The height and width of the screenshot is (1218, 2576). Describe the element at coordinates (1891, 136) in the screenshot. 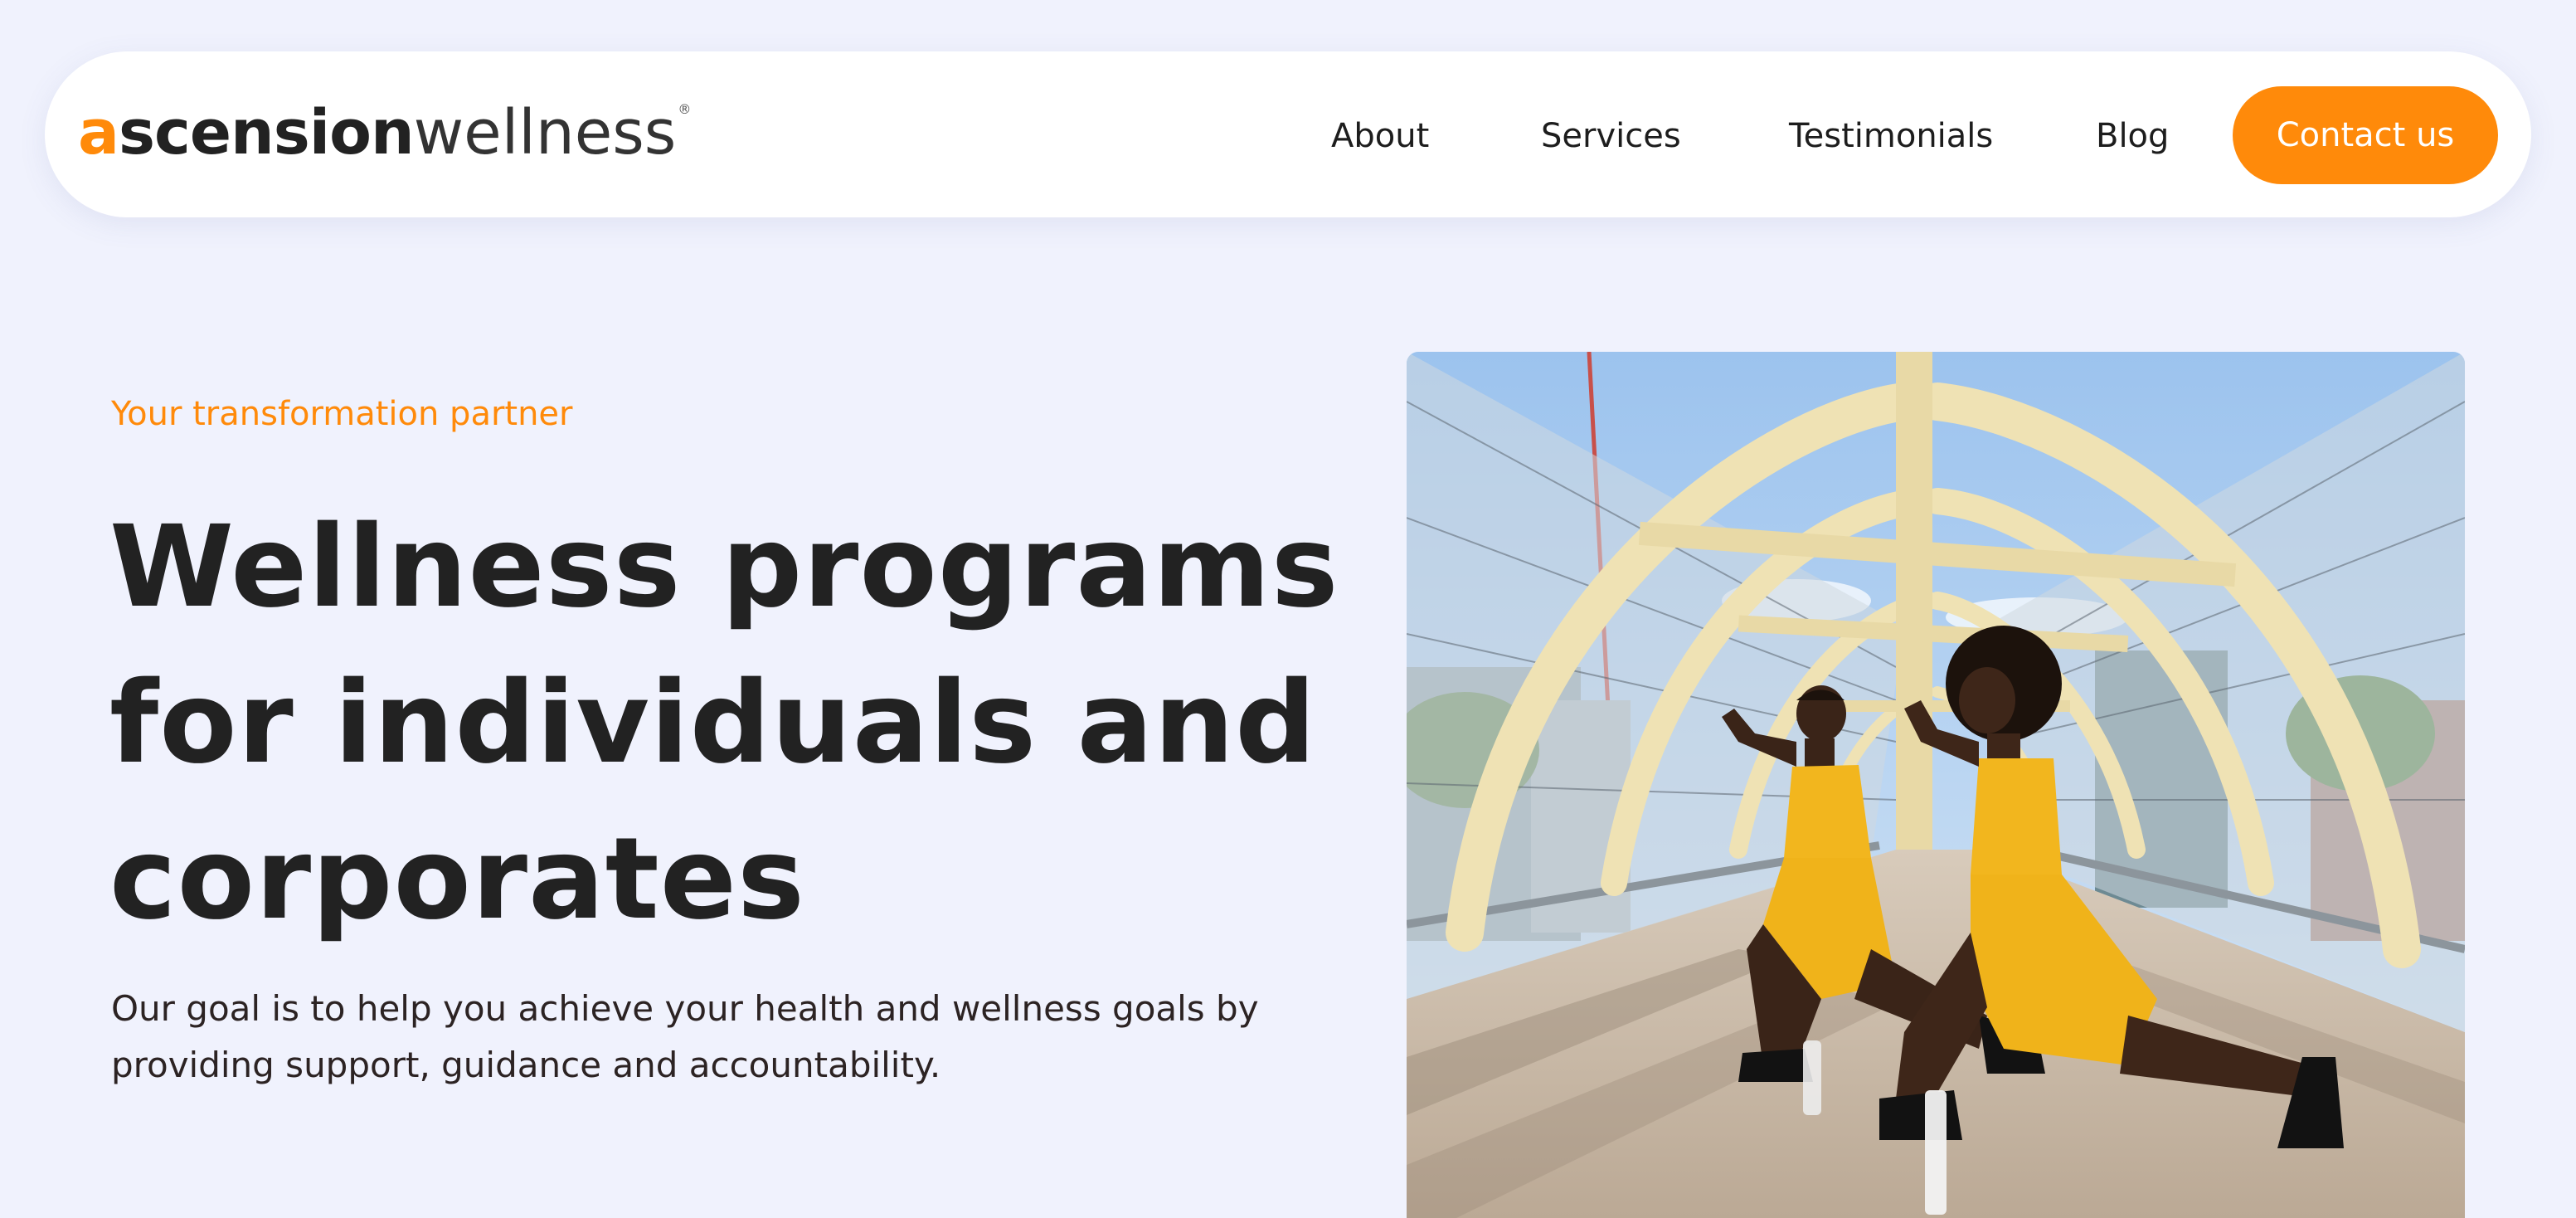

I see `nav-link-testimonials: Testimonials` at that location.